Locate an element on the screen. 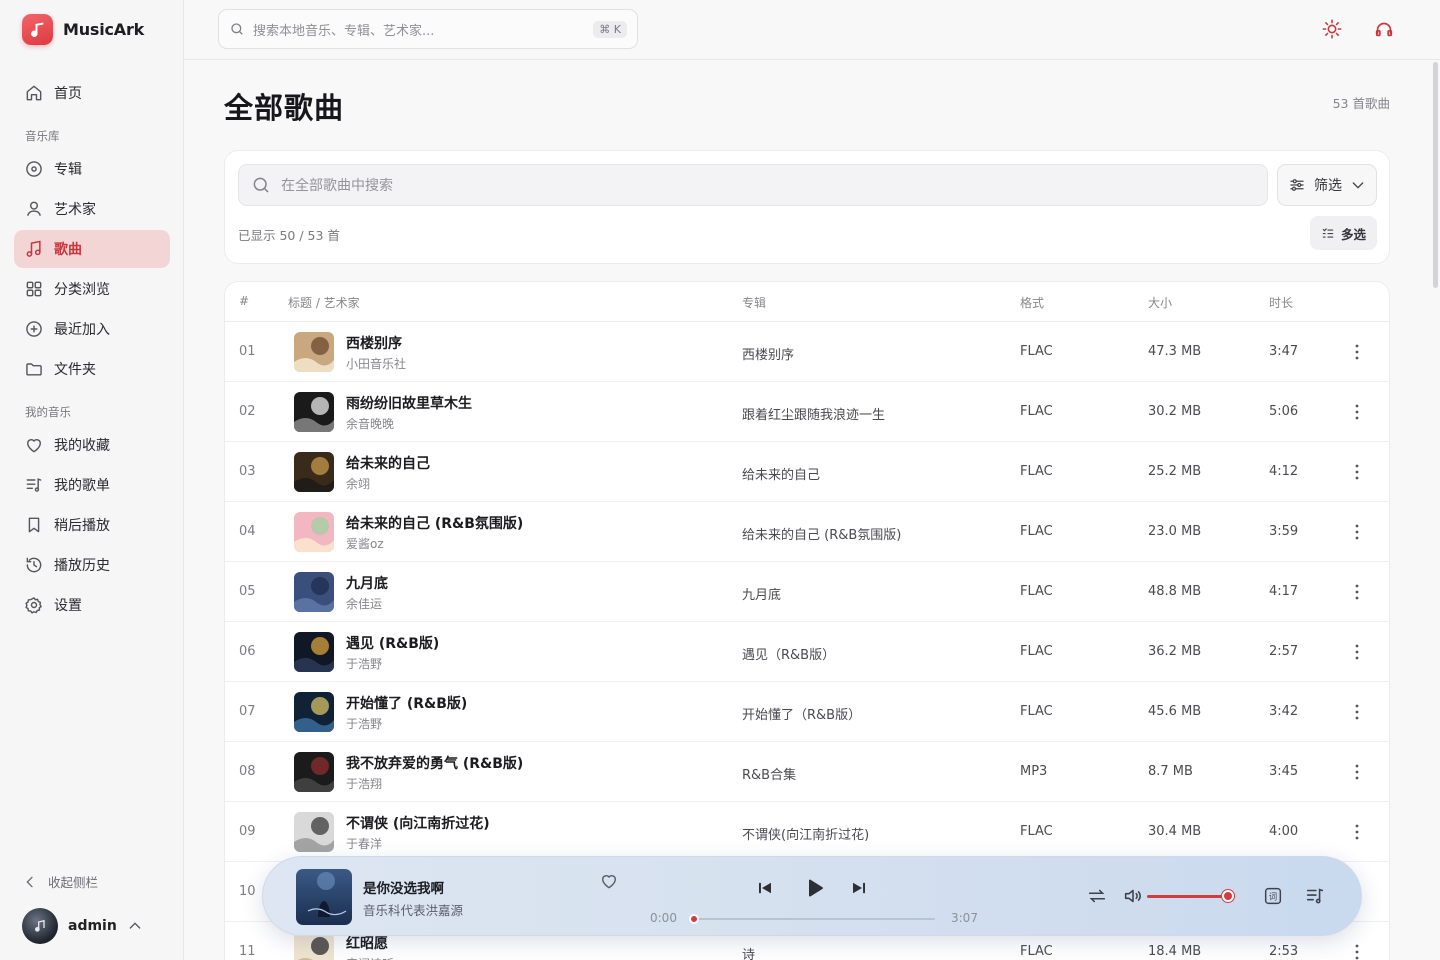 Image resolution: width=1440 pixels, height=960 pixels. table-row: 06 遇见 (R&B版) 于浩野 遇见（R&B版） FLAC 36.2 MB 2:57 is located at coordinates (807, 652).